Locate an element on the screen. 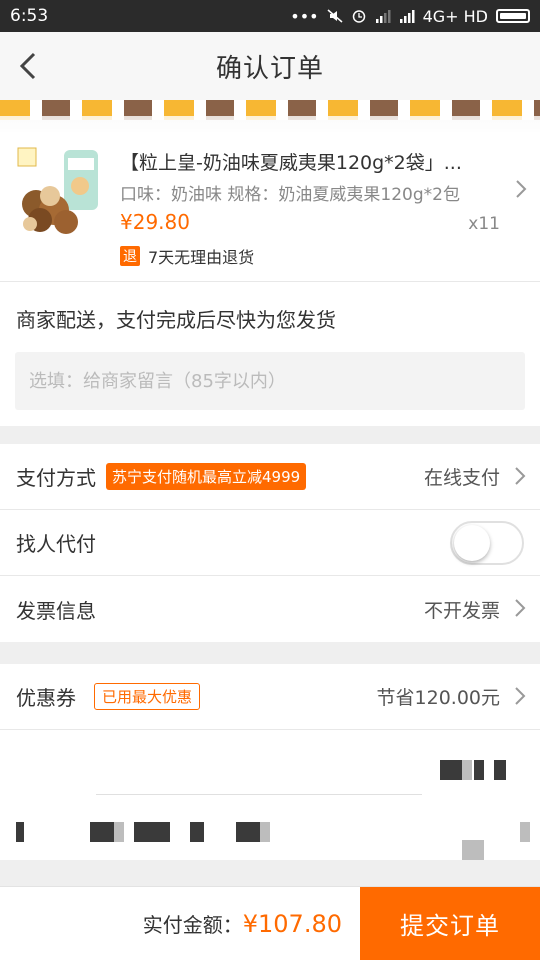 This screenshot has height=960, width=540. proxy-pay-row: 找人代付 is located at coordinates (270, 543).